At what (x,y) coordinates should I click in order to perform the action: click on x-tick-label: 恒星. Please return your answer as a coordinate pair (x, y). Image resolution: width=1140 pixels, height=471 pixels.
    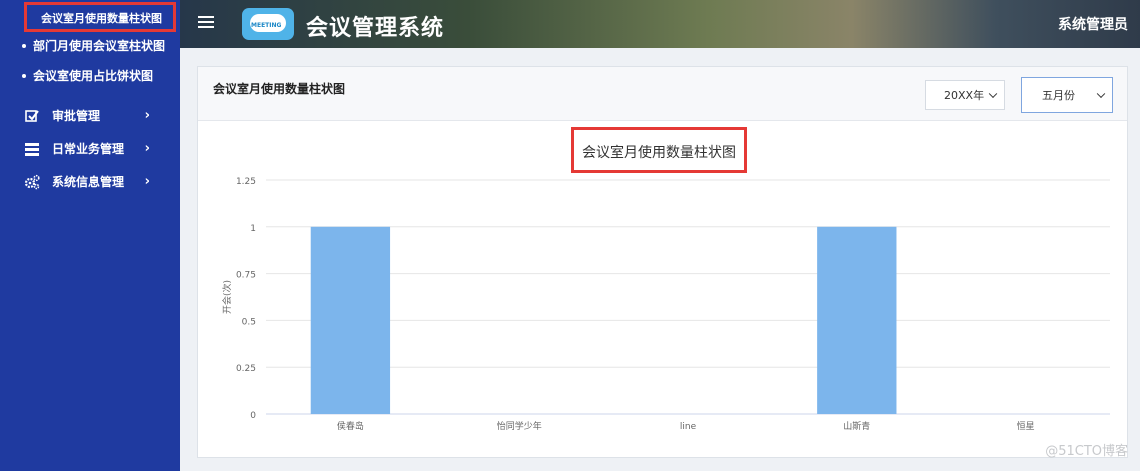
    Looking at the image, I should click on (1026, 426).